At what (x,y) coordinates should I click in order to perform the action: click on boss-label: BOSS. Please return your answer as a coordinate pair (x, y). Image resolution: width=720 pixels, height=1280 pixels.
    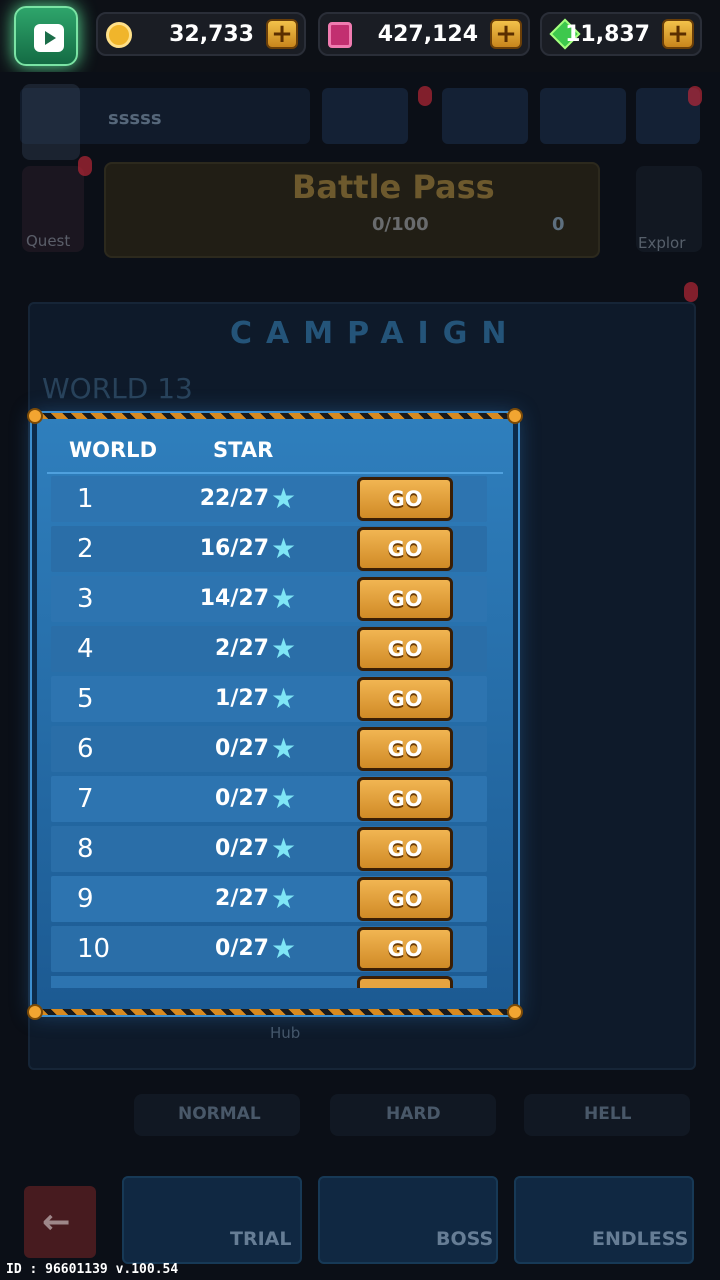
    Looking at the image, I should click on (465, 1239).